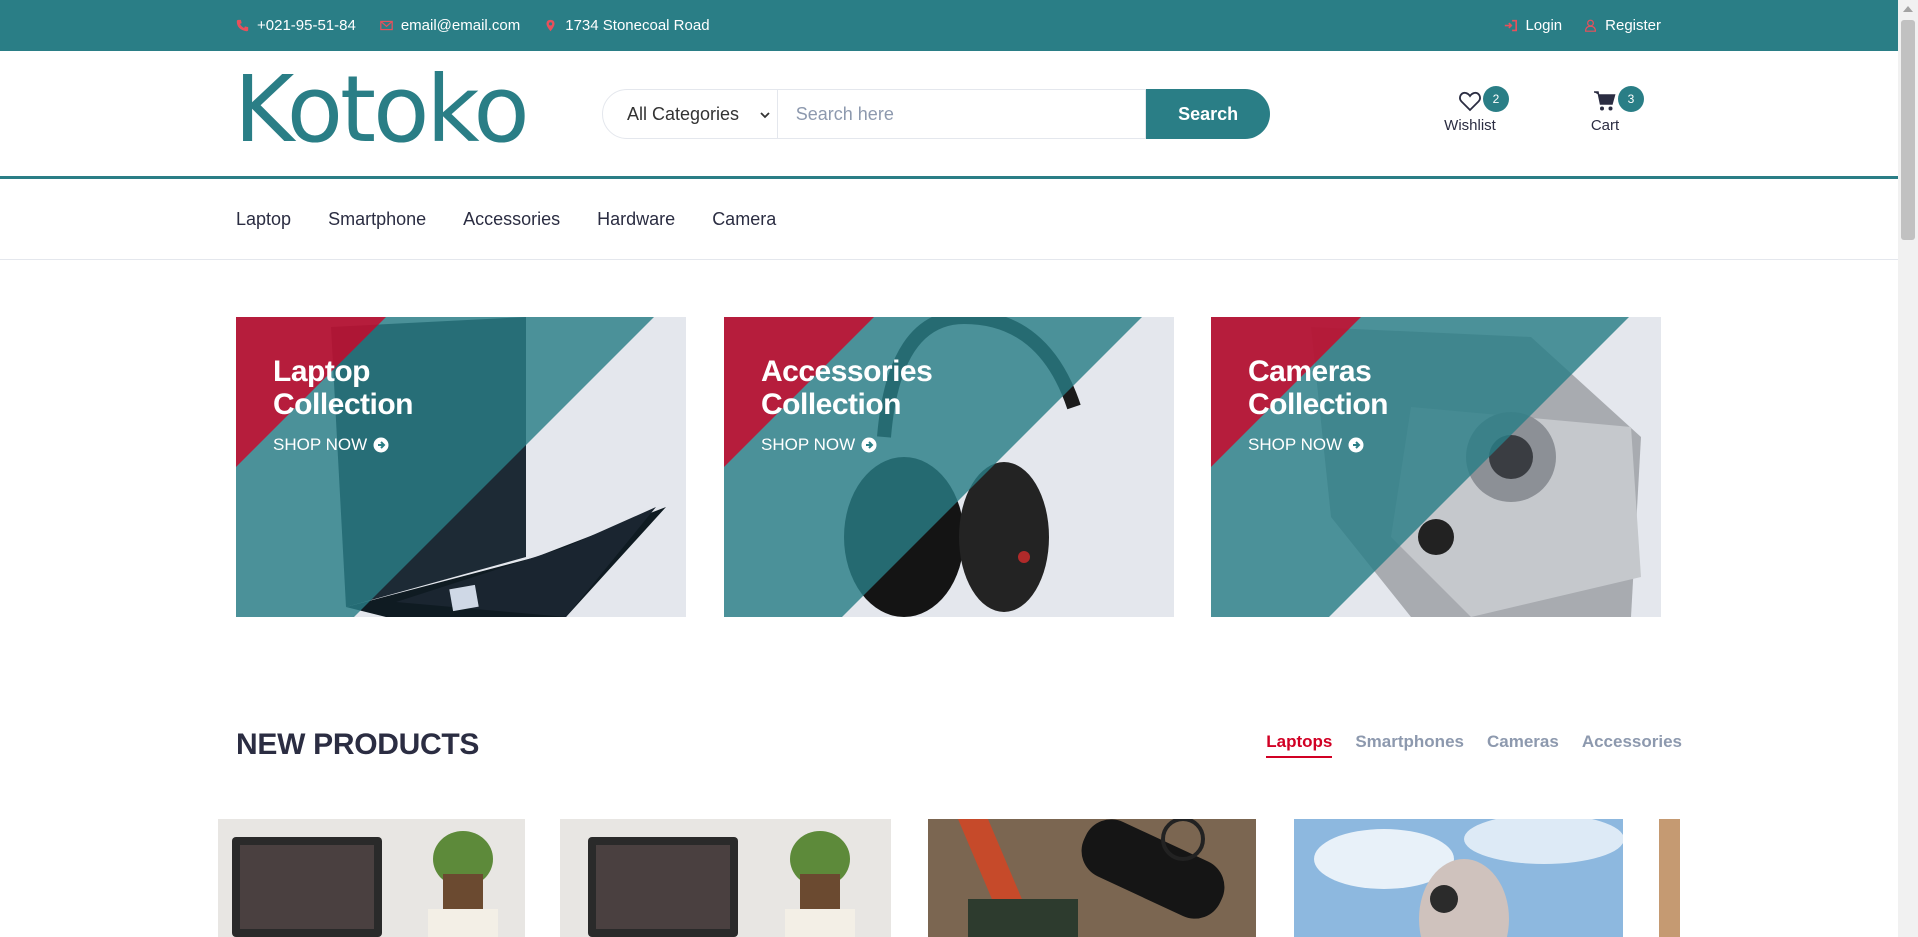 Image resolution: width=1918 pixels, height=937 pixels. Describe the element at coordinates (1470, 125) in the screenshot. I see `wishlist-label: Wishlist` at that location.